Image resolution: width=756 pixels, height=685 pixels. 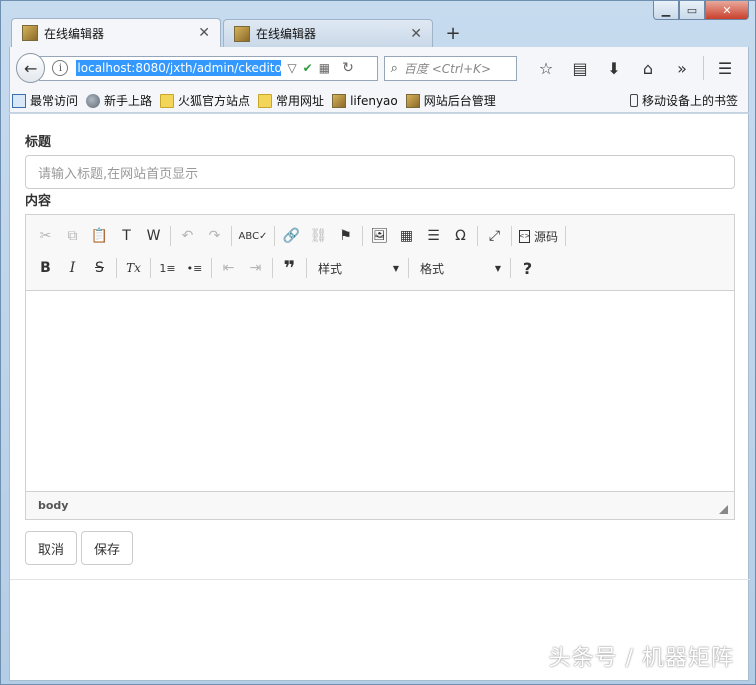 I want to click on new-tab-button: +, so click(x=453, y=33).